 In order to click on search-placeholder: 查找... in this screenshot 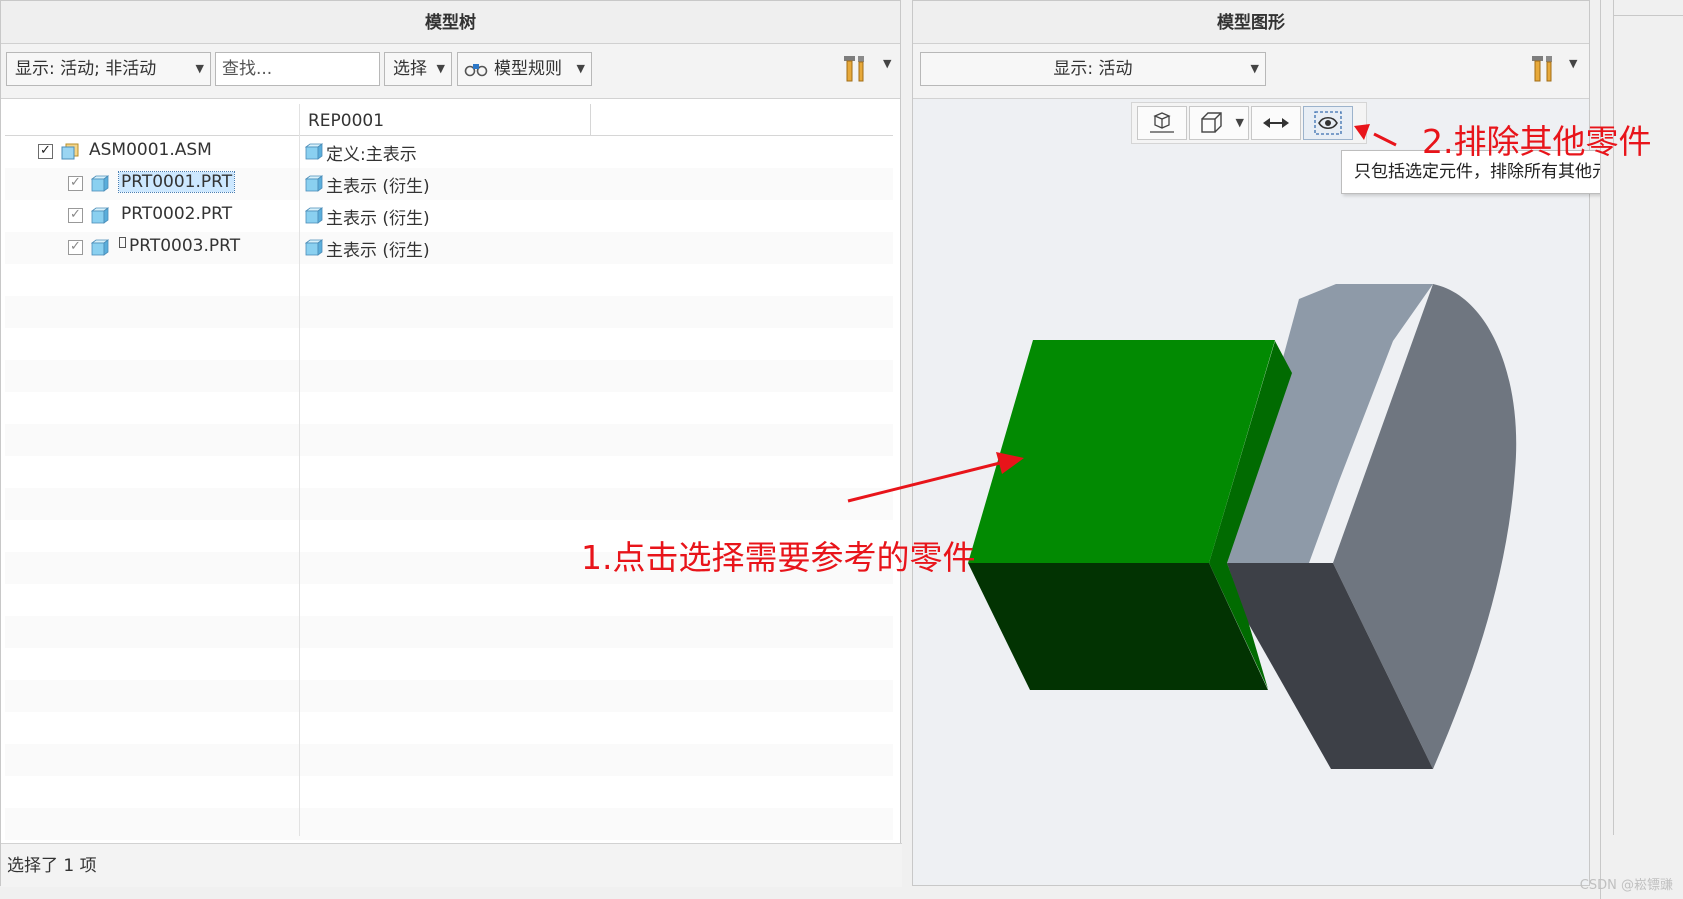, I will do `click(247, 69)`.